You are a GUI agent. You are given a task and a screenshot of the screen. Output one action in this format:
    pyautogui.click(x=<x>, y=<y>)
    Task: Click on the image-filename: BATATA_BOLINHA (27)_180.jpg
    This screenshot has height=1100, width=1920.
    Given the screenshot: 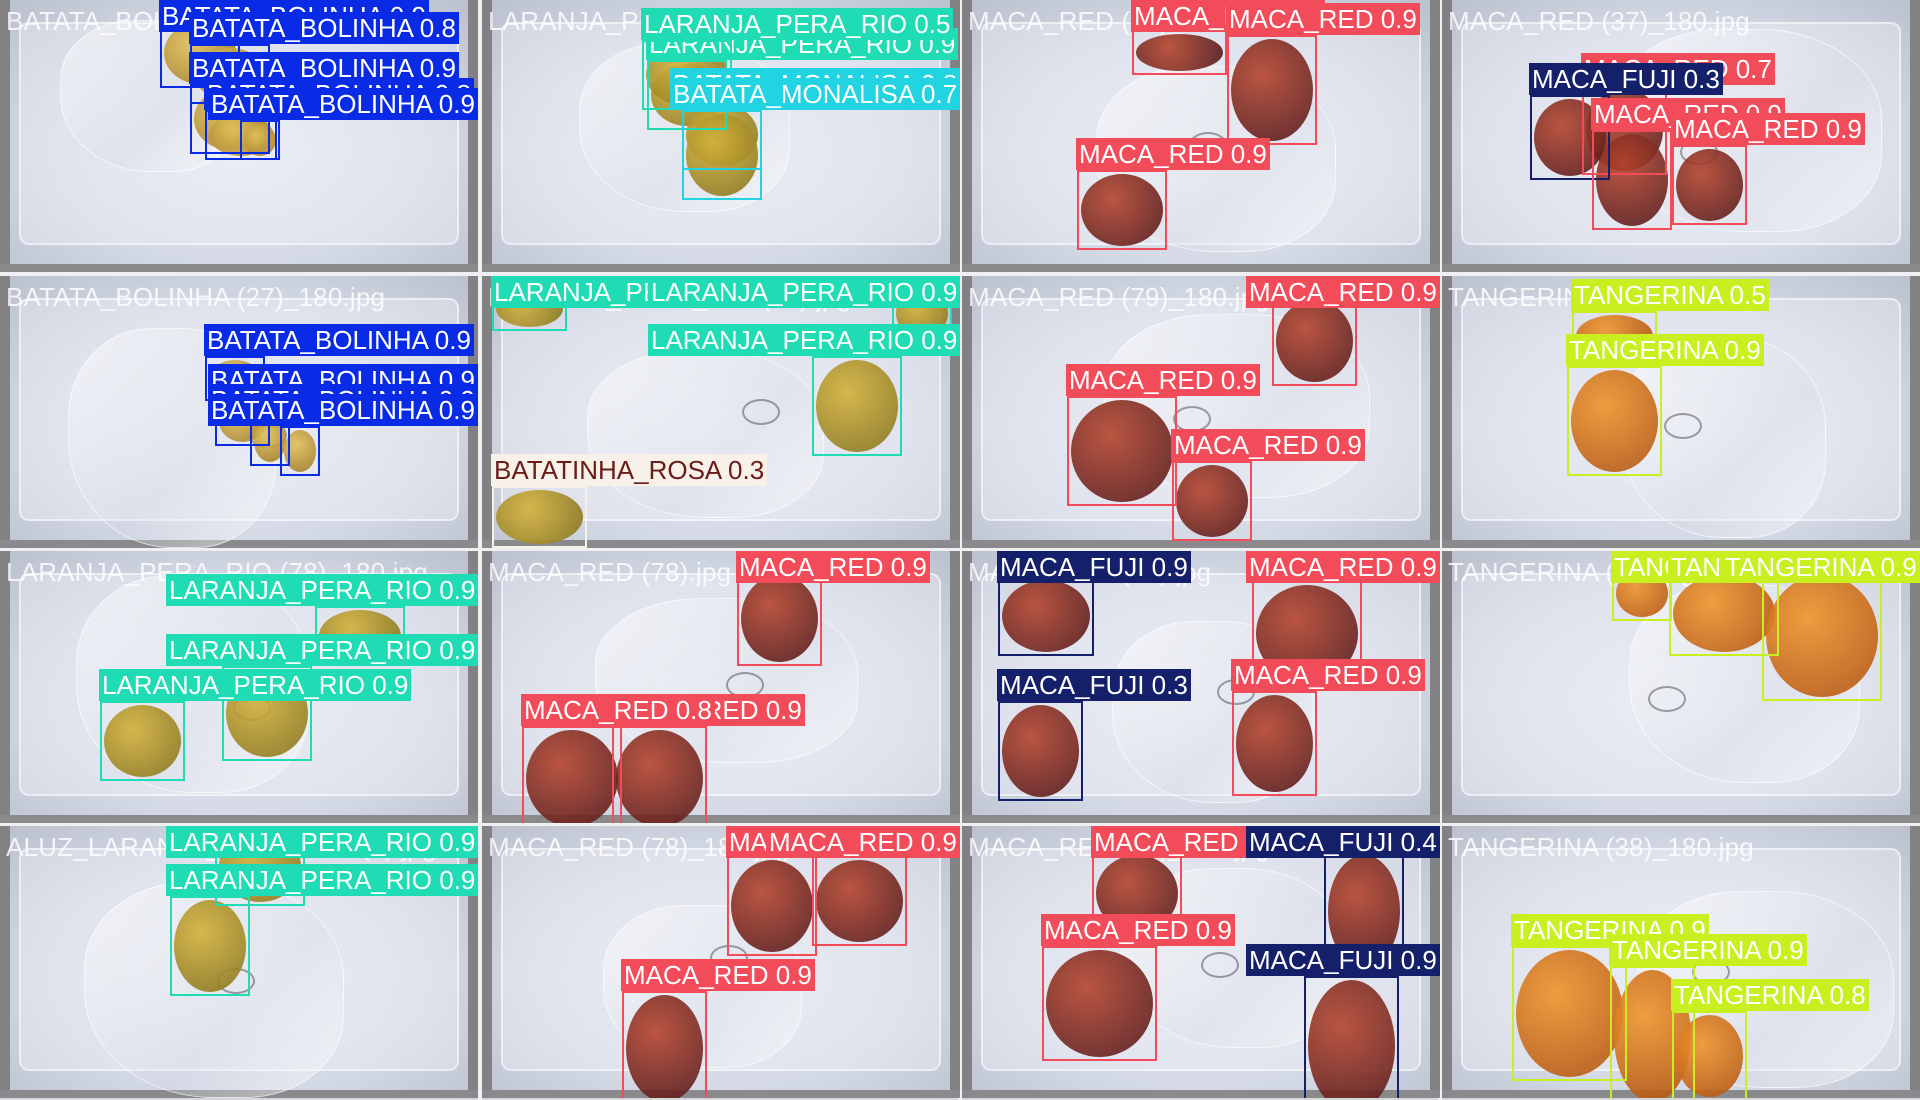 What is the action you would take?
    pyautogui.click(x=196, y=297)
    